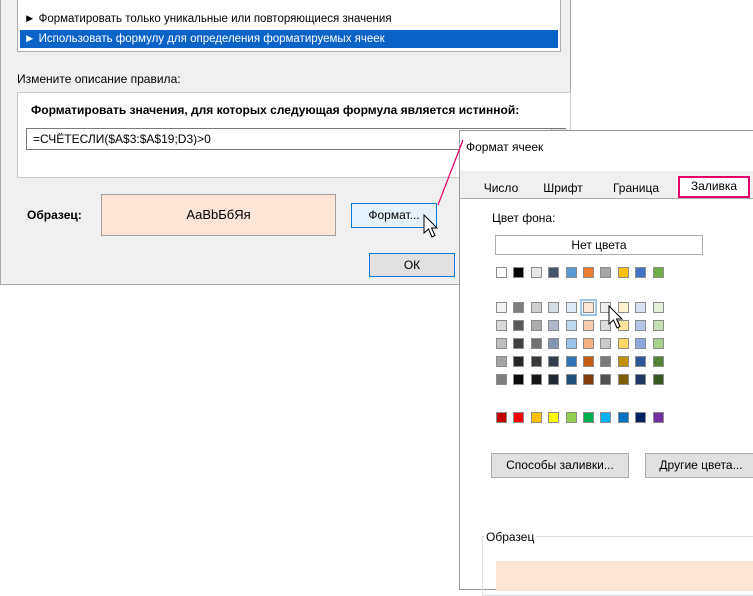 The image size is (753, 596). I want to click on sample-group-label: Образец, so click(510, 537).